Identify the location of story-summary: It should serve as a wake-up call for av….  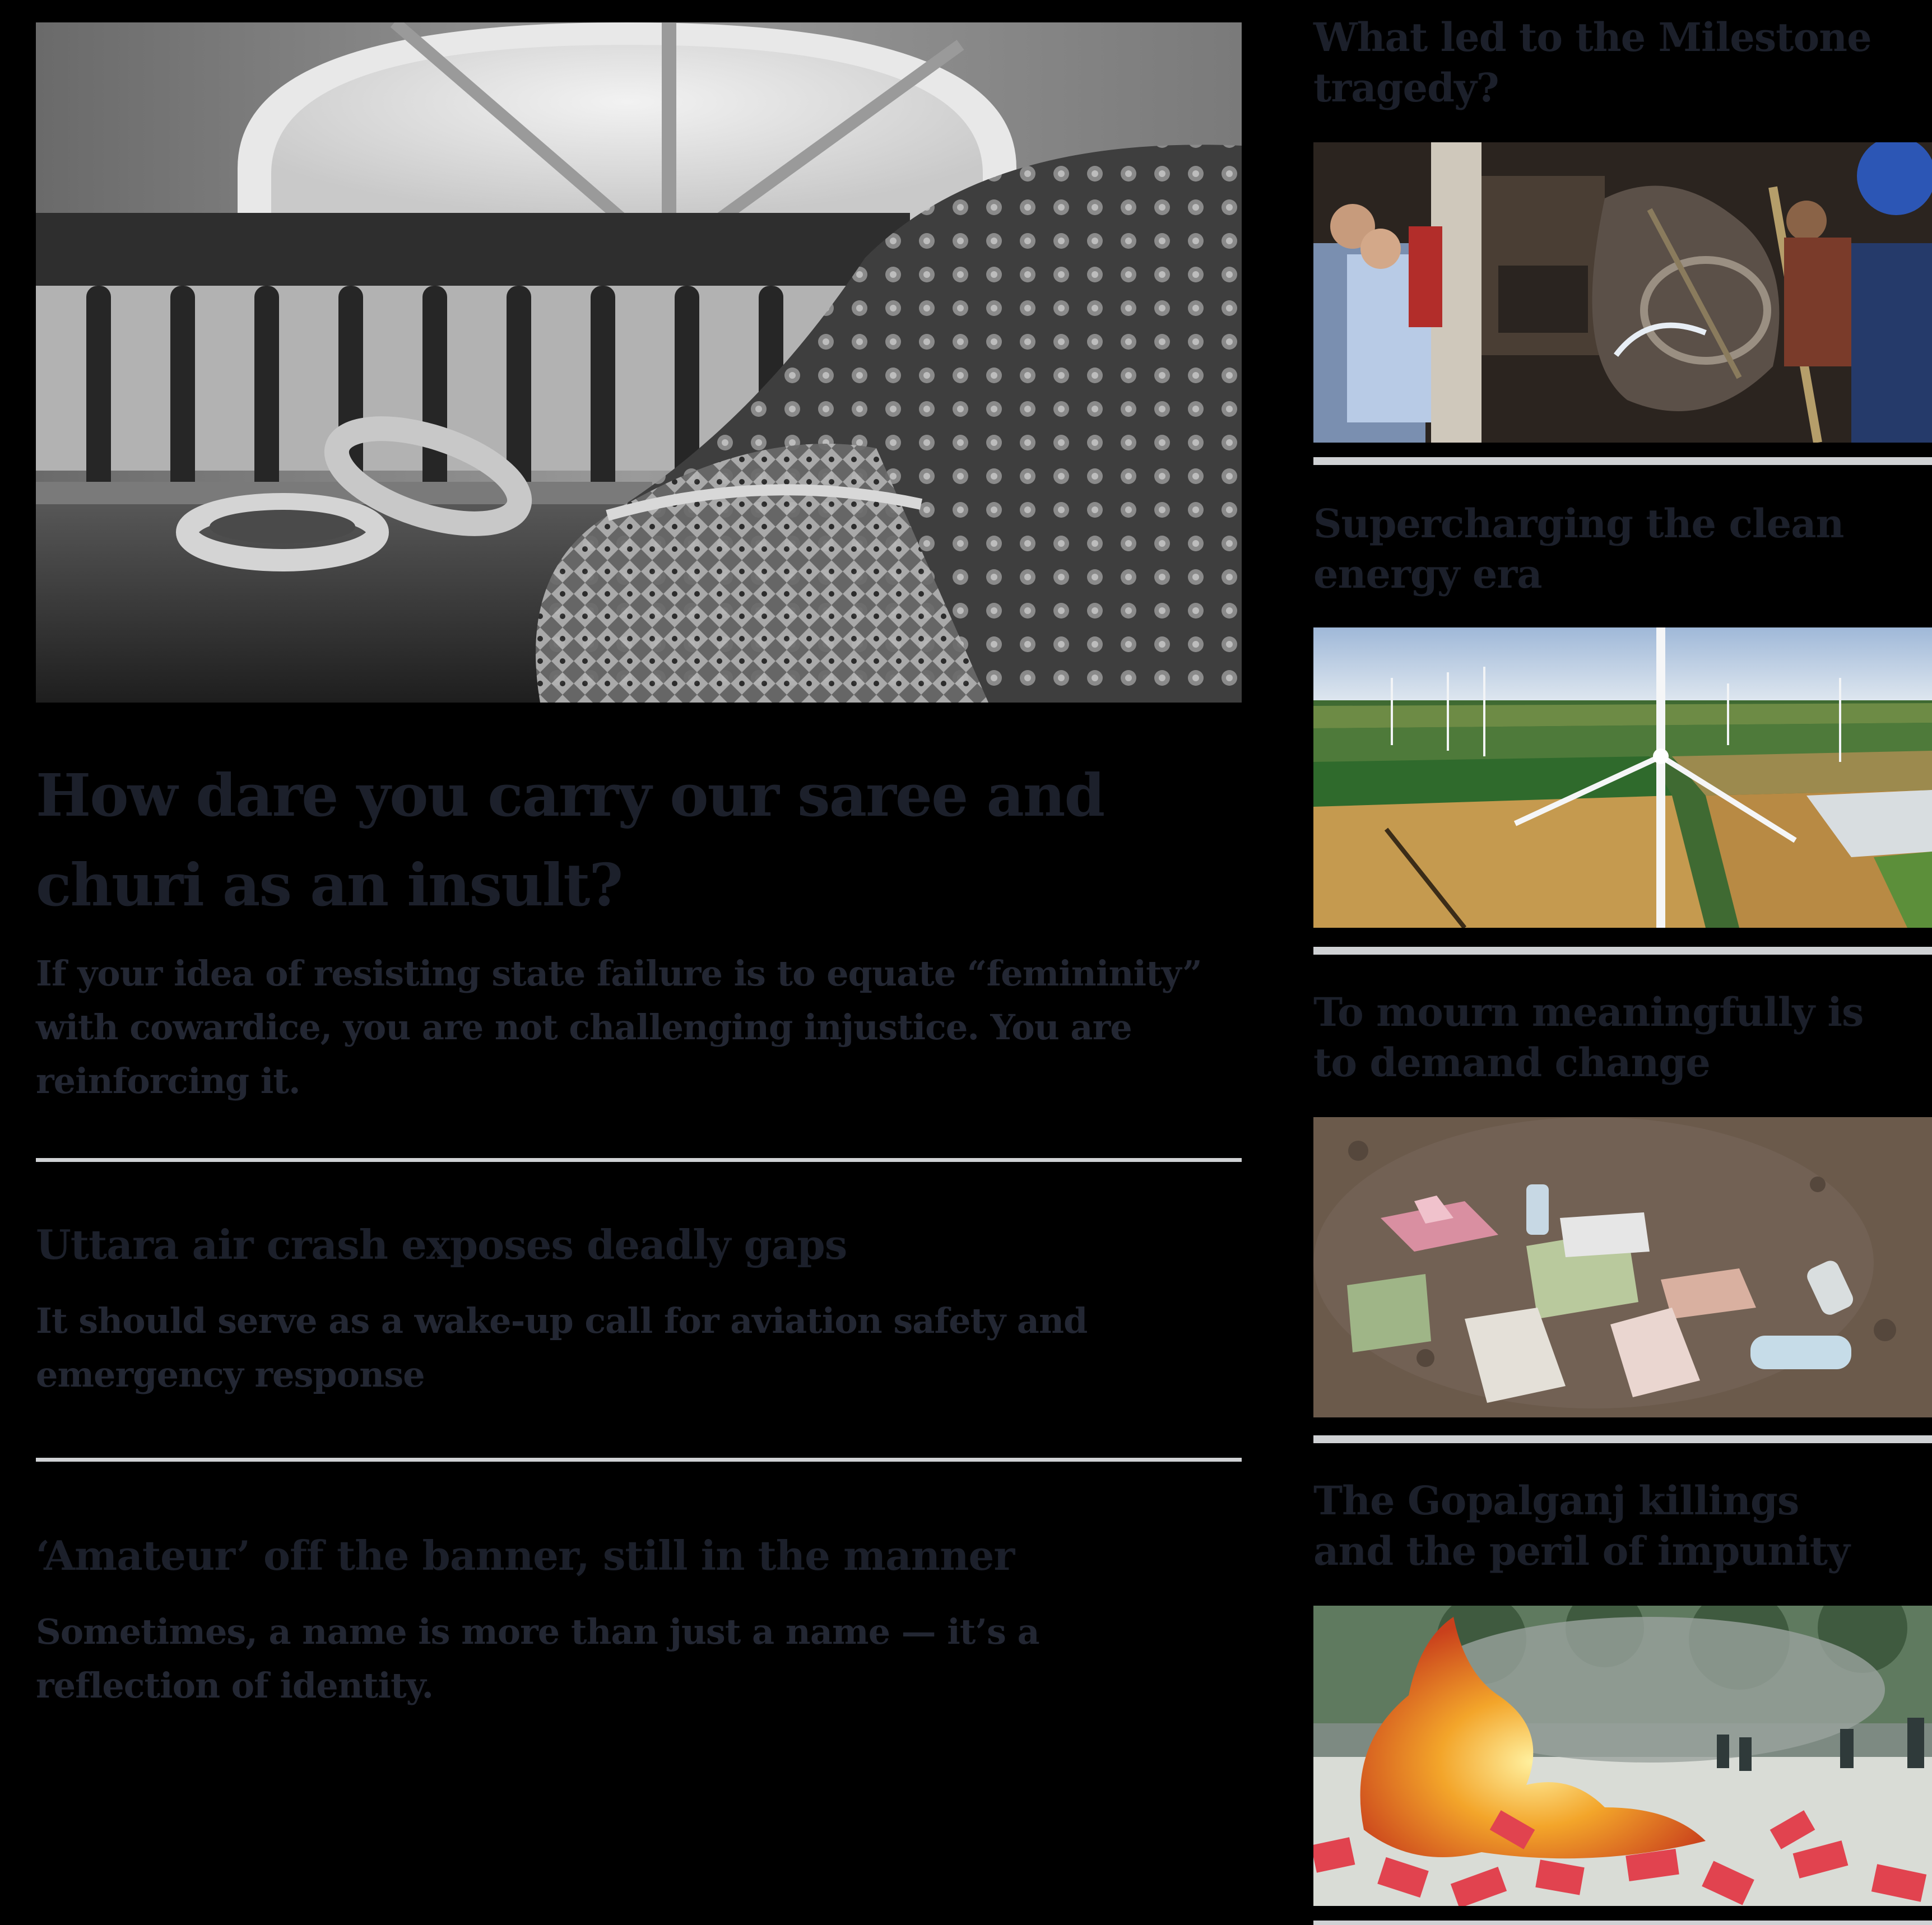
(562, 1348).